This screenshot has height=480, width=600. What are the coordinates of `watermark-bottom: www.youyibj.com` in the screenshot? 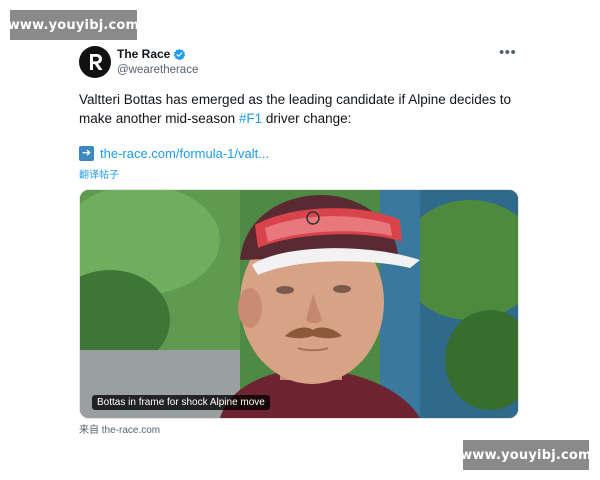 It's located at (526, 455).